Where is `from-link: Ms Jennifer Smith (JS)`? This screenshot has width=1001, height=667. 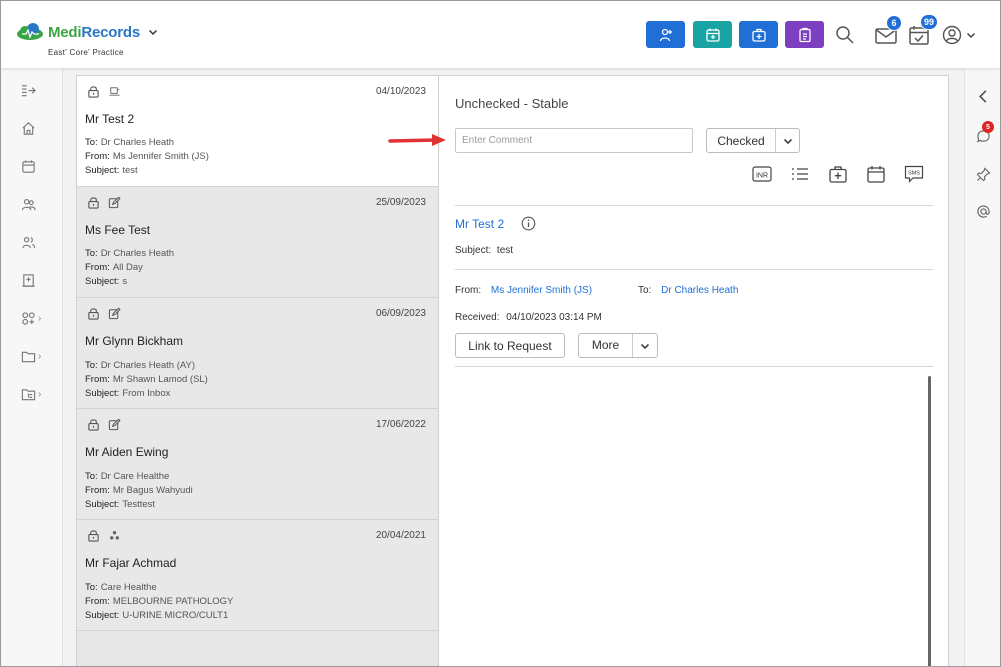 from-link: Ms Jennifer Smith (JS) is located at coordinates (541, 290).